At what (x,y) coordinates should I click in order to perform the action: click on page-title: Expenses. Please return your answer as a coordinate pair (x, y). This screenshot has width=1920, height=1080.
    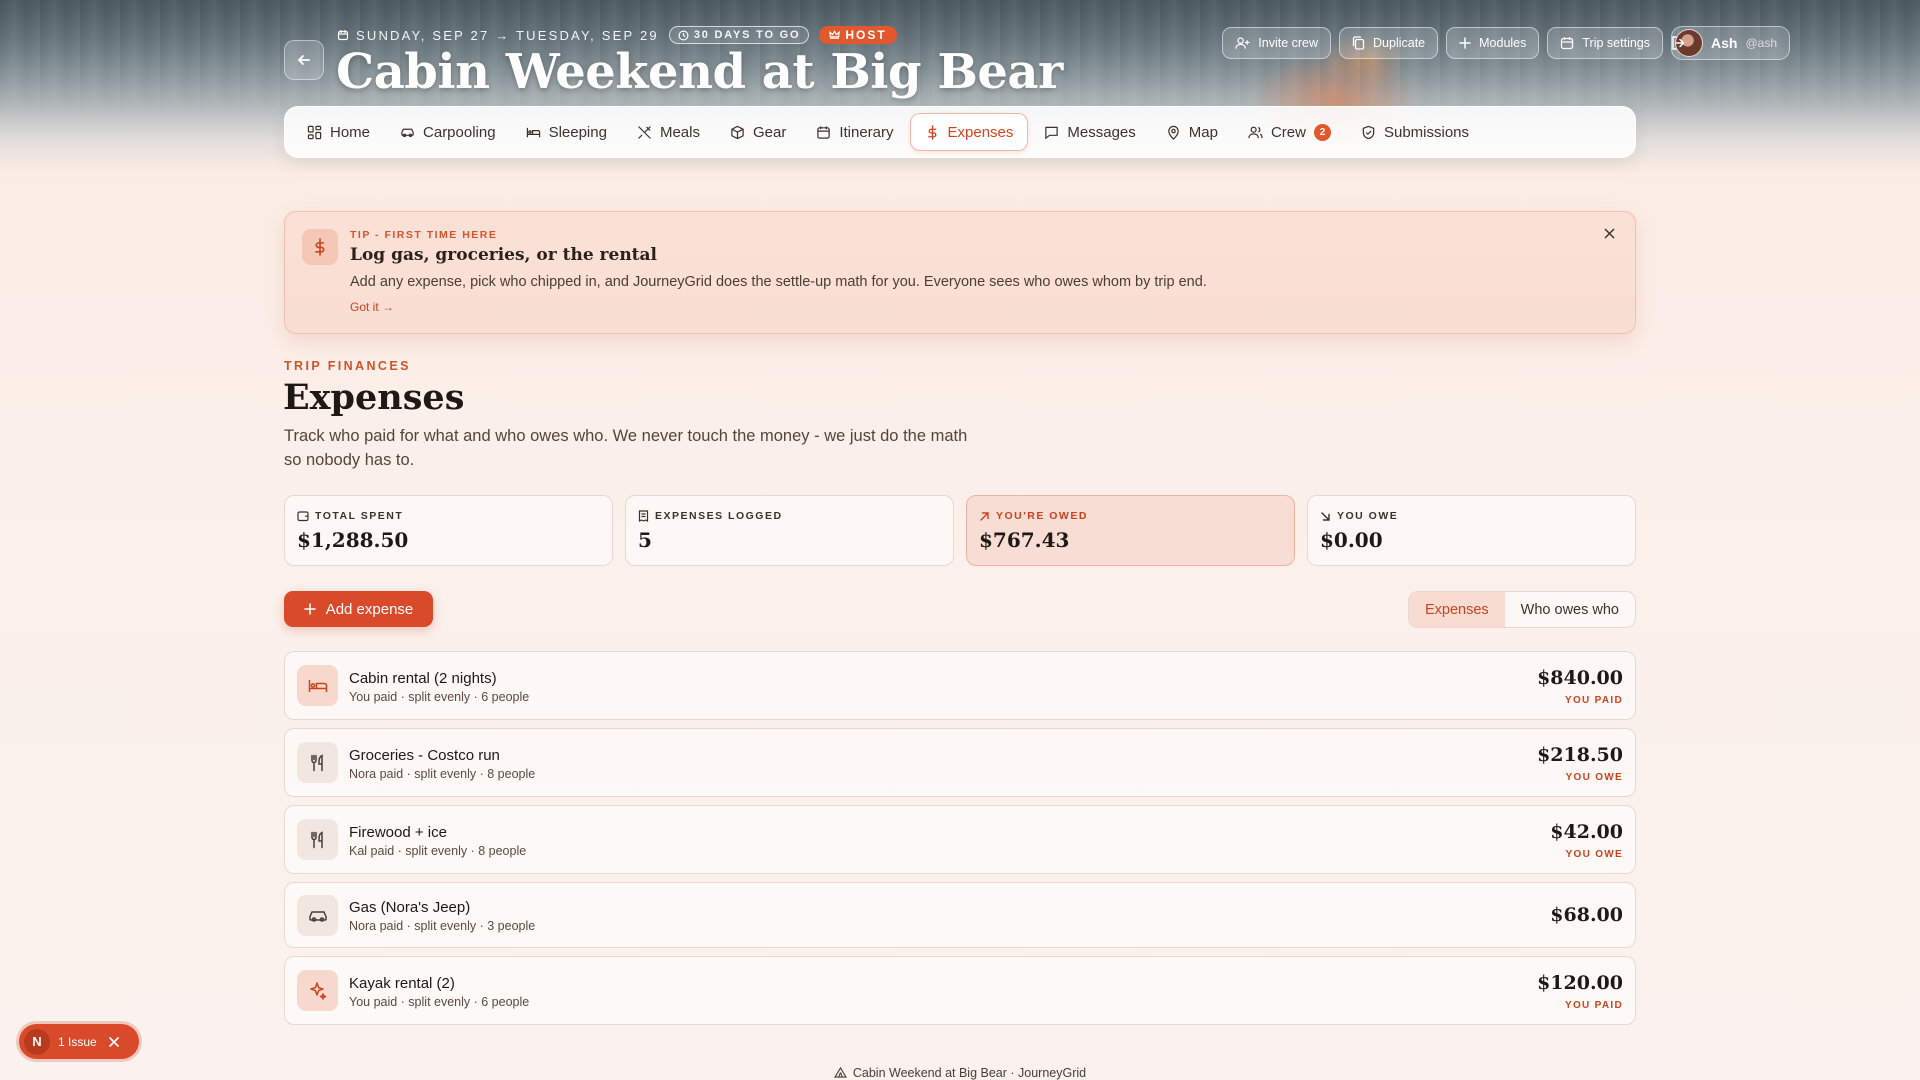
    Looking at the image, I should click on (374, 397).